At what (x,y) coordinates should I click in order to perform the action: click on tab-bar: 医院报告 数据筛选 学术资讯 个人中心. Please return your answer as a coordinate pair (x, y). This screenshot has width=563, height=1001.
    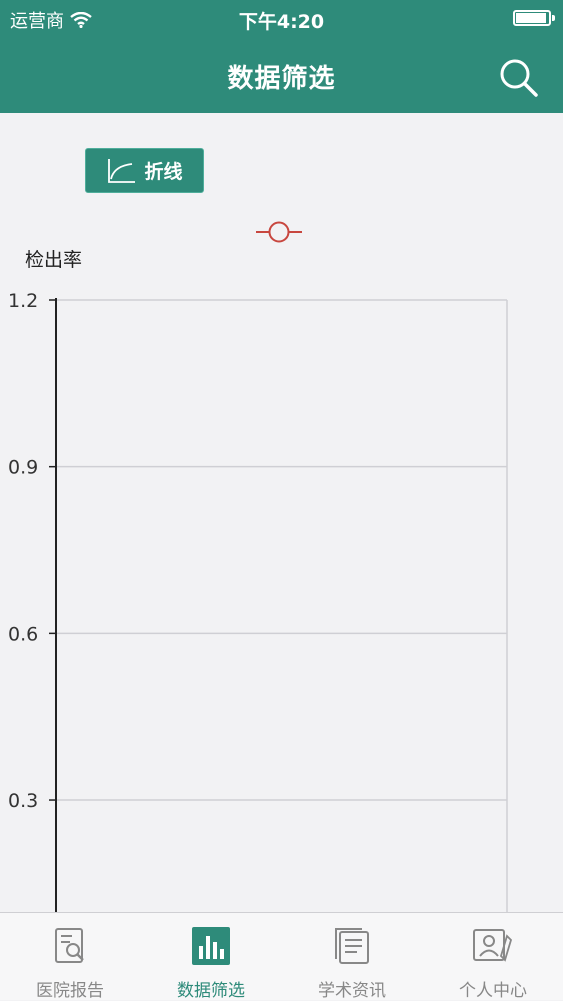
    Looking at the image, I should click on (281, 956).